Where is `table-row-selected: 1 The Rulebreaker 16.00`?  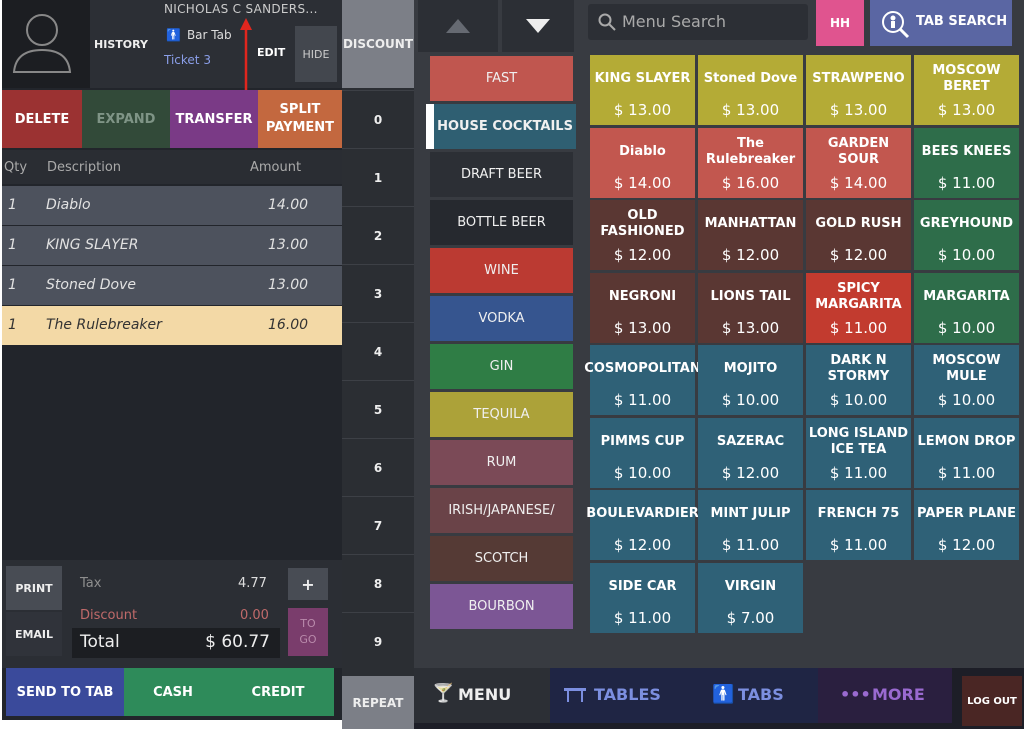
table-row-selected: 1 The Rulebreaker 16.00 is located at coordinates (172, 325).